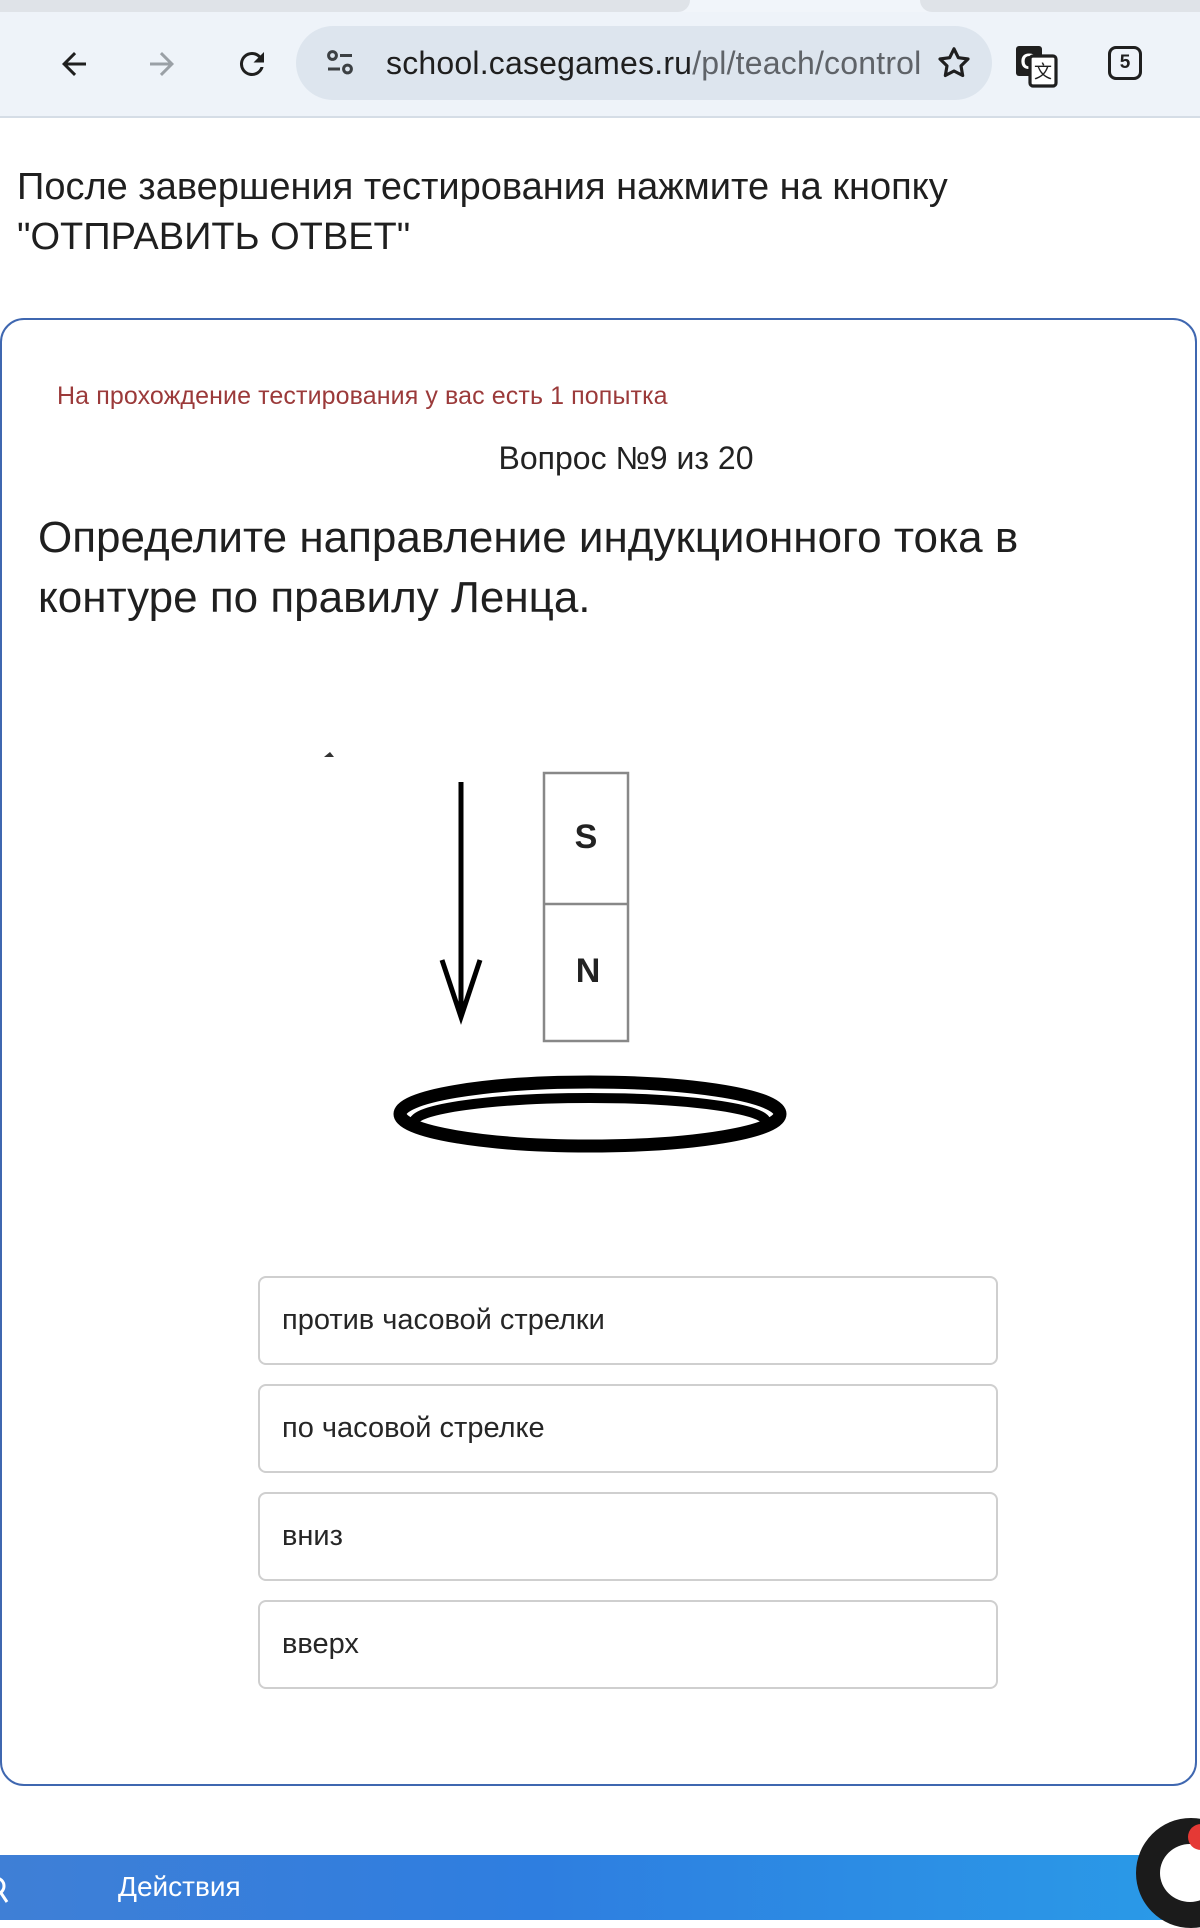 This screenshot has width=1200, height=1928. What do you see at coordinates (179, 1886) in the screenshot?
I see `actions-label: Действия` at bounding box center [179, 1886].